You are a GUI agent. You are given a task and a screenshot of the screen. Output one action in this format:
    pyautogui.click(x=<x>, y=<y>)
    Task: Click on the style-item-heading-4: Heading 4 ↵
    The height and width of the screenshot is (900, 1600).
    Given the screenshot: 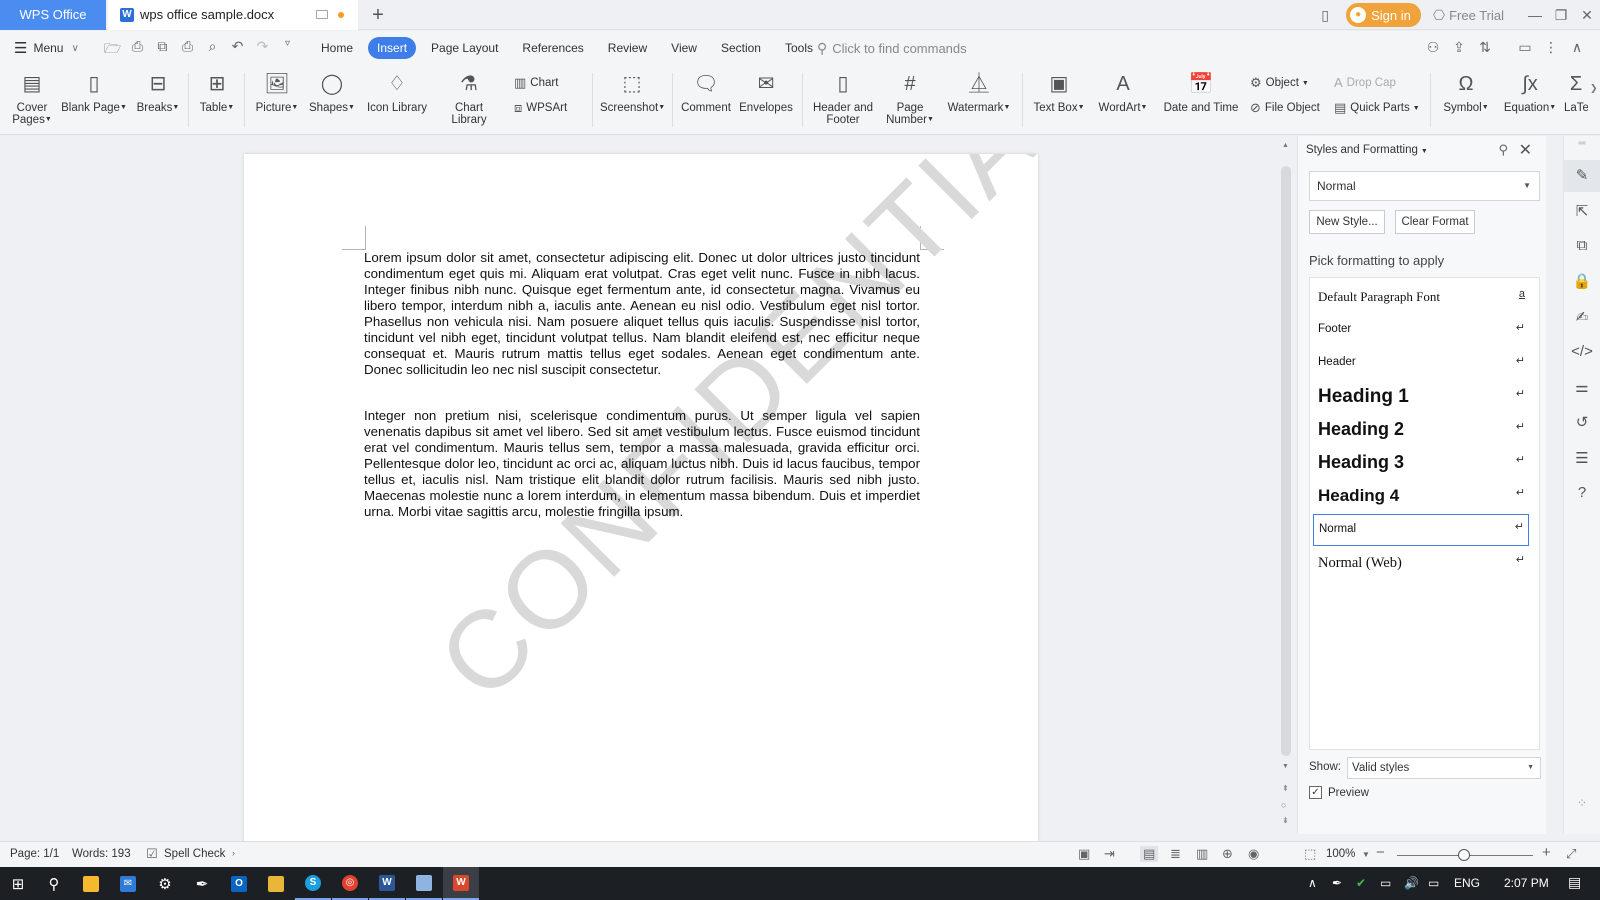 What is the action you would take?
    pyautogui.click(x=1421, y=497)
    